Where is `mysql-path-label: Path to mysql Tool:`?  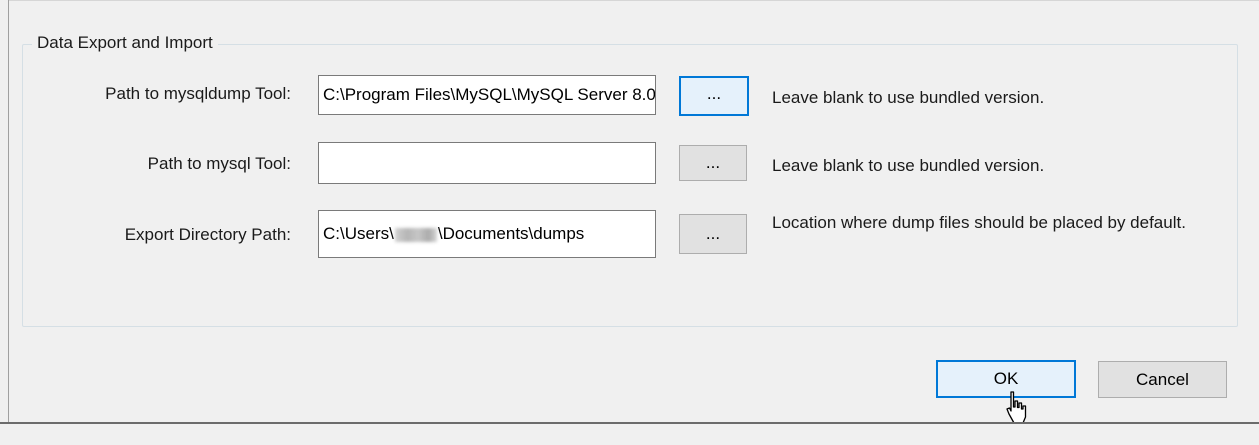 mysql-path-label: Path to mysql Tool: is located at coordinates (219, 163).